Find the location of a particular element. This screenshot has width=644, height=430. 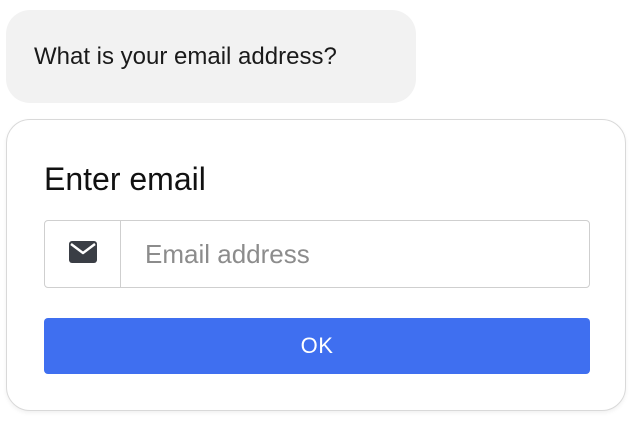

form-title: Enter email is located at coordinates (125, 179).